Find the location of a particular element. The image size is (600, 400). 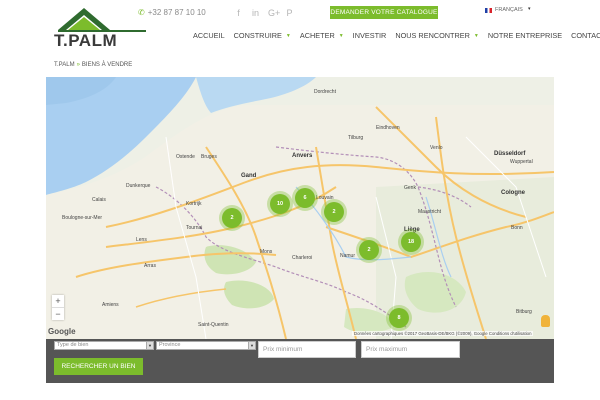

province-value: Province is located at coordinates (170, 345).